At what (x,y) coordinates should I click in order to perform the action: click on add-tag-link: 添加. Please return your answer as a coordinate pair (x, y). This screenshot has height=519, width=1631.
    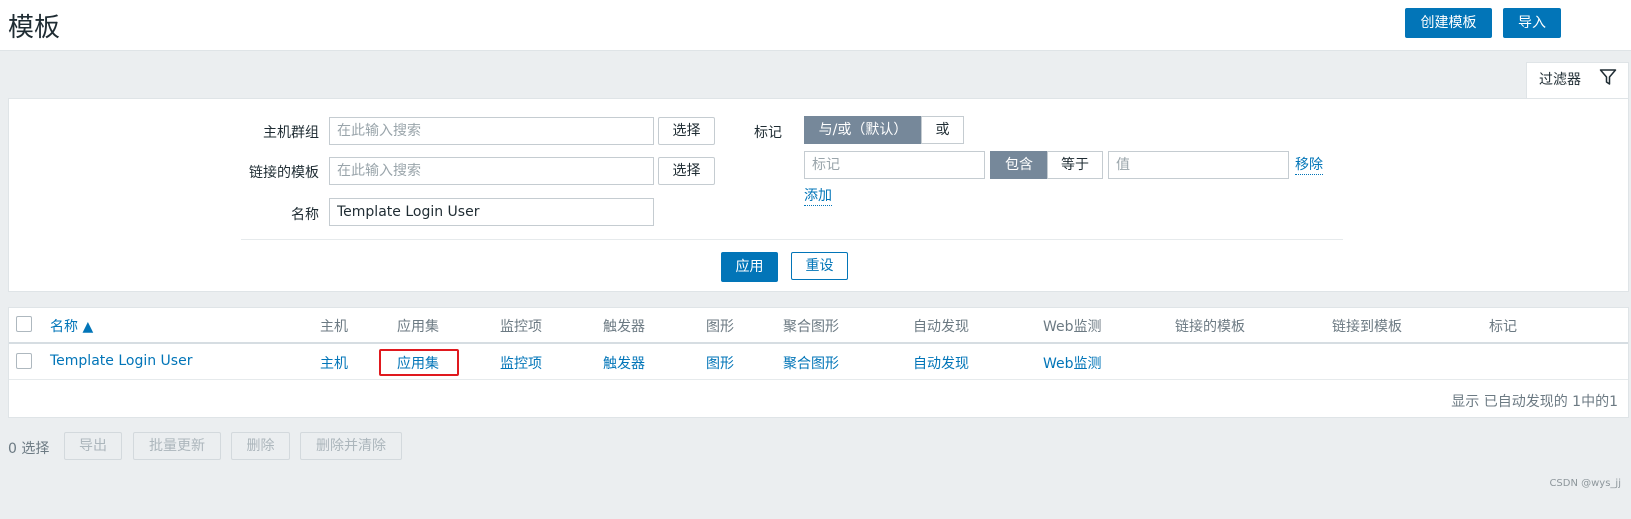
    Looking at the image, I should click on (818, 197).